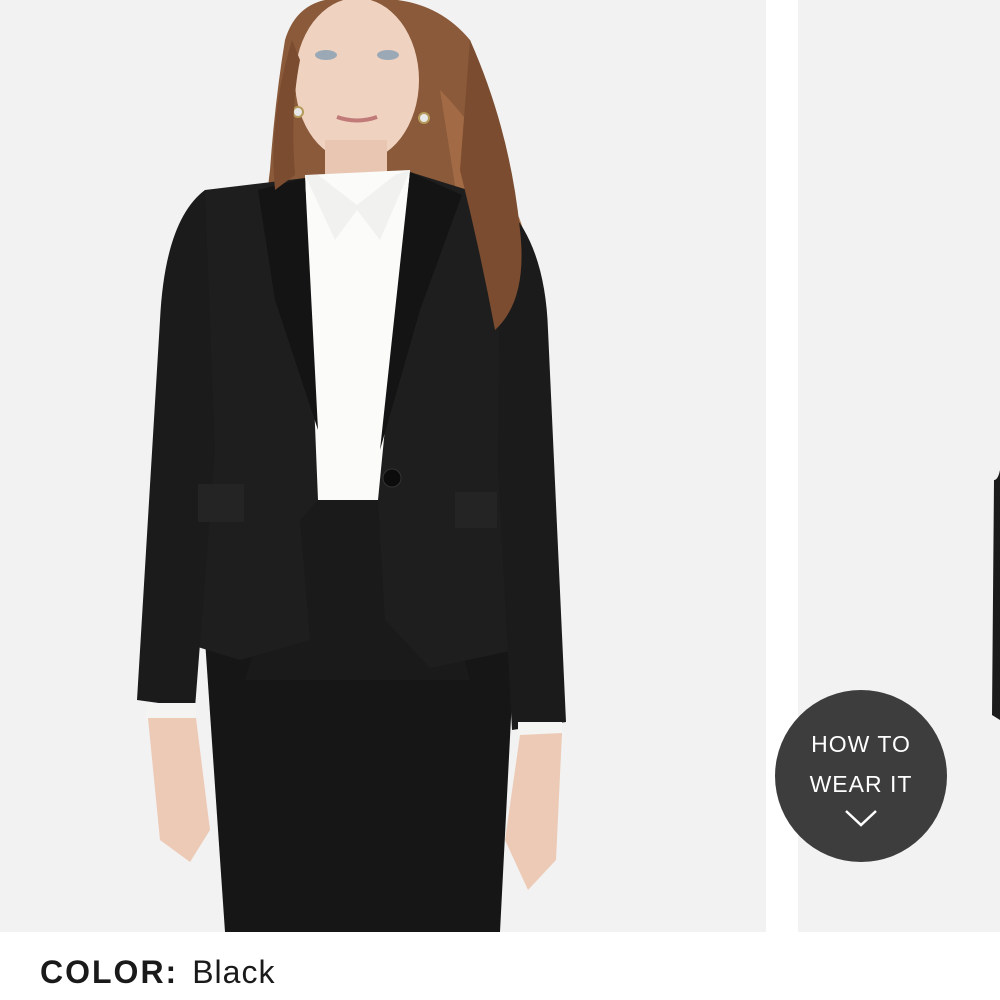 This screenshot has width=1000, height=1000. I want to click on color-selection: COLOR: Black, so click(157, 972).